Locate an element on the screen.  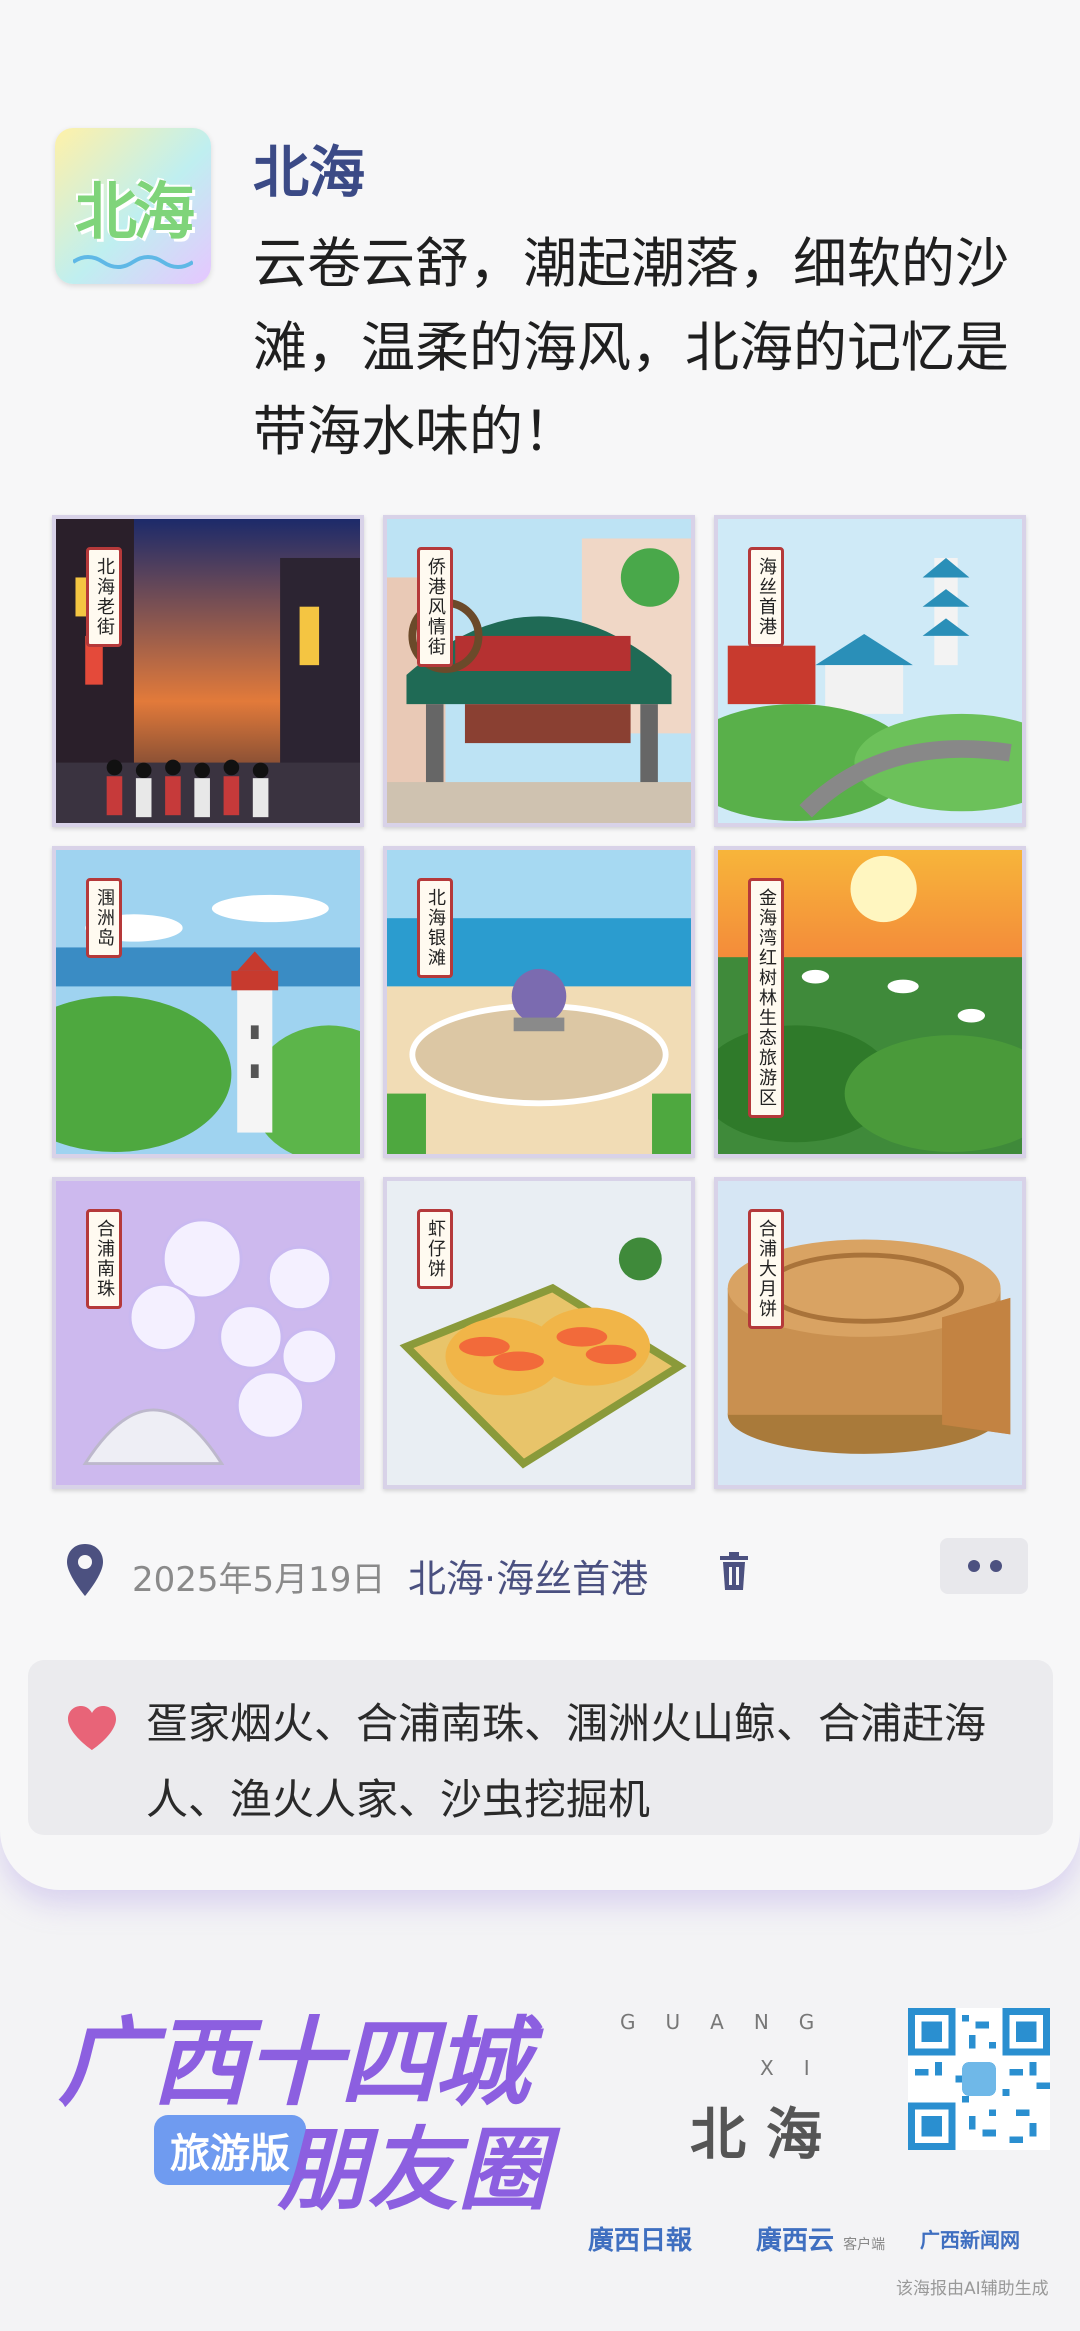
city-name: 北海 is located at coordinates (766, 2135).